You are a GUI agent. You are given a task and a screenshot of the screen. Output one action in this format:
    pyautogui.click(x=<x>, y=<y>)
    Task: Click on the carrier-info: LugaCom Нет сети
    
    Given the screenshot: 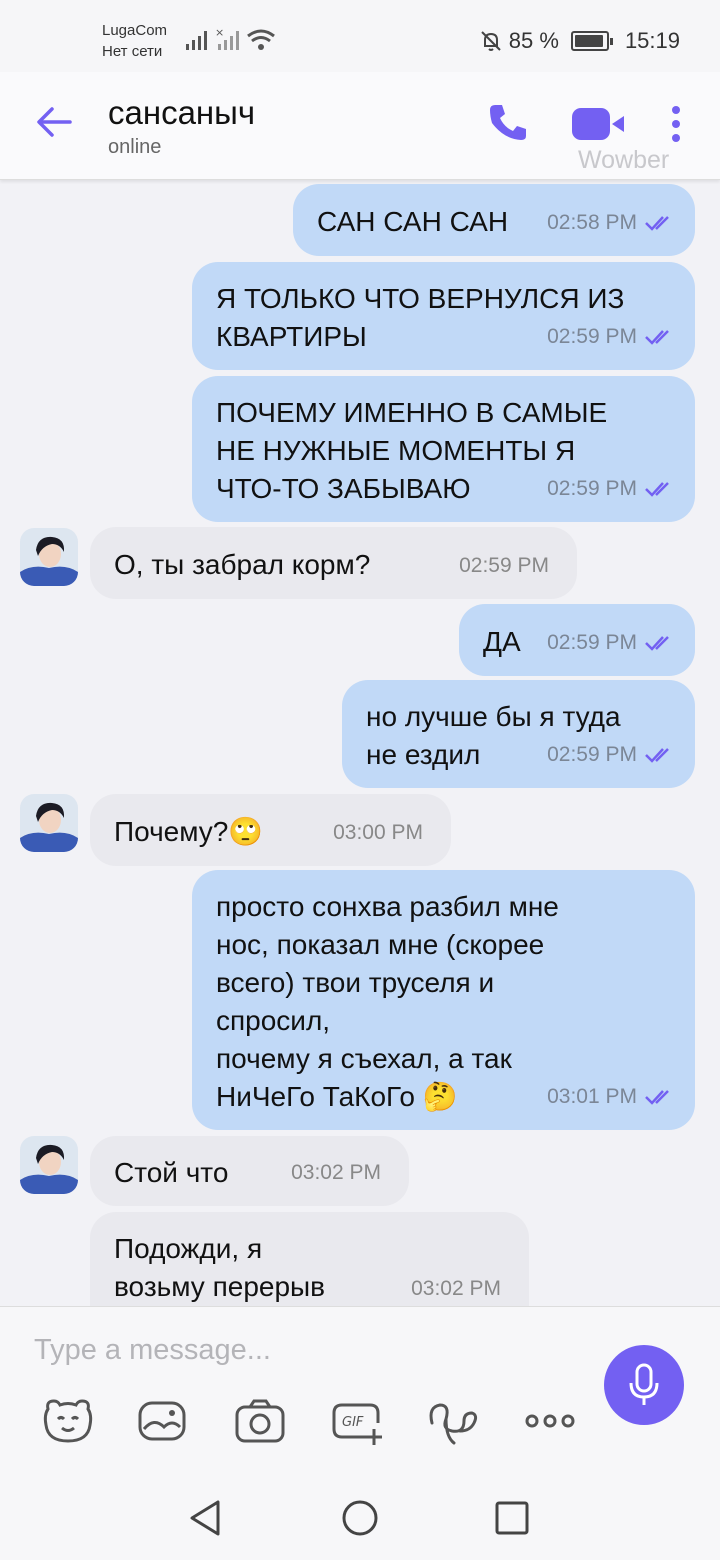 What is the action you would take?
    pyautogui.click(x=134, y=41)
    